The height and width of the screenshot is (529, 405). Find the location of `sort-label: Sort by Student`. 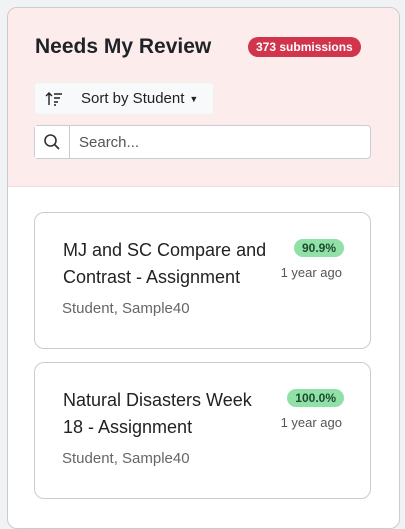

sort-label: Sort by Student is located at coordinates (133, 98).